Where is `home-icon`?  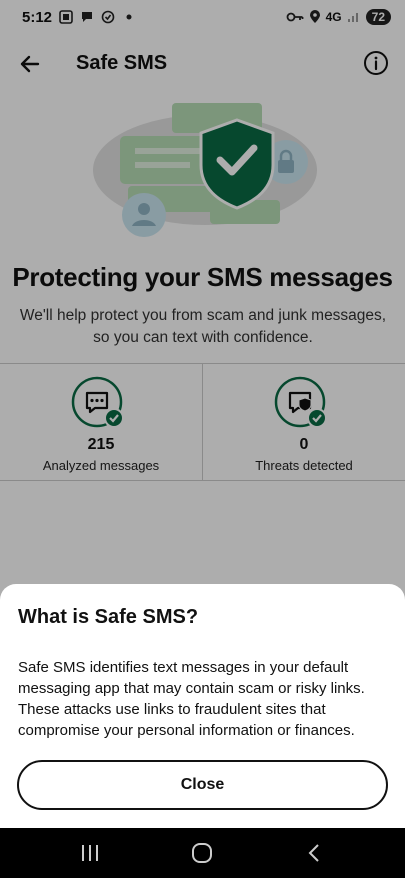
home-icon is located at coordinates (202, 853).